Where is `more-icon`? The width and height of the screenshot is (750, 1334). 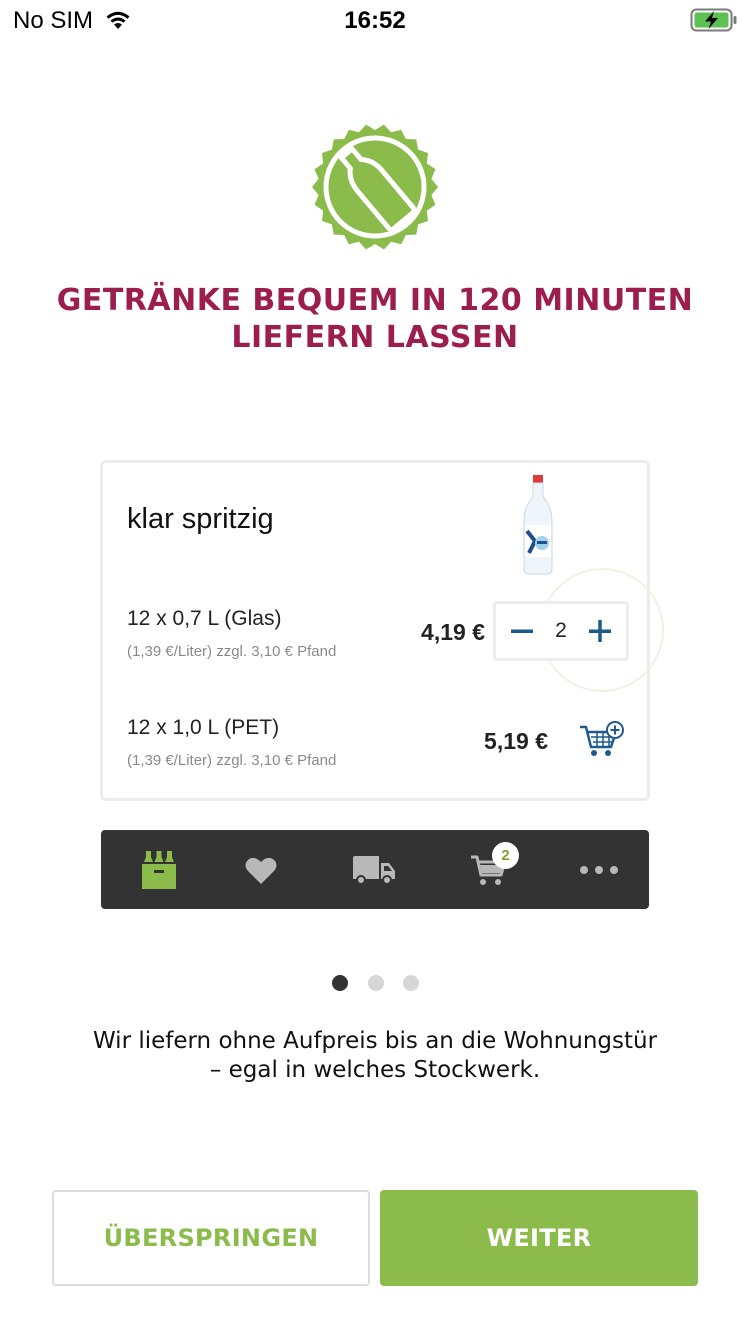 more-icon is located at coordinates (598, 869).